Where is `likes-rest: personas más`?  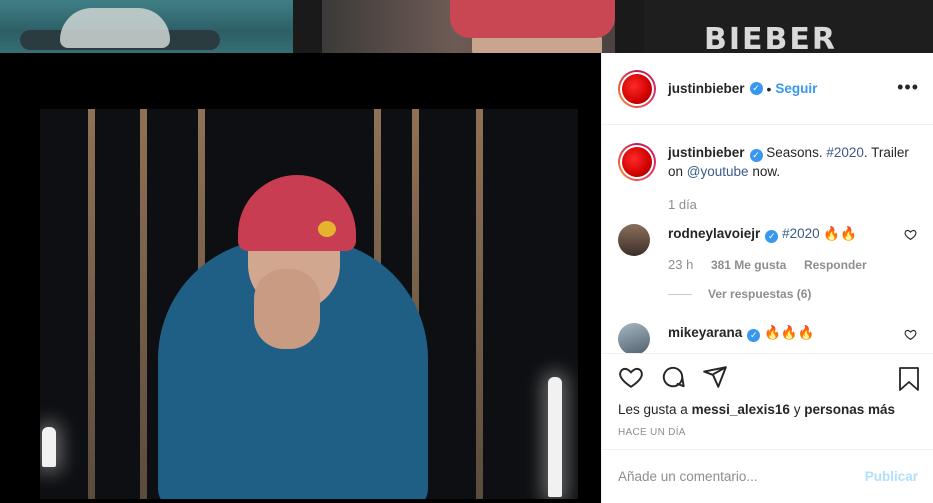 likes-rest: personas más is located at coordinates (849, 409).